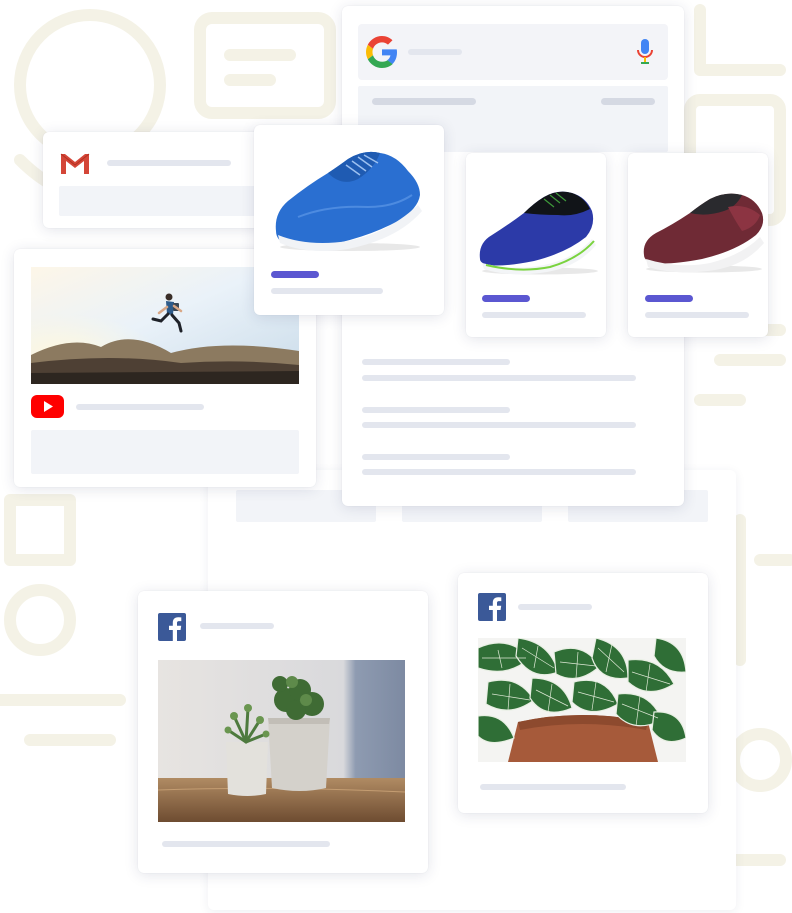  Describe the element at coordinates (628, 101) in the screenshot. I see `results-tools-placeholder` at that location.